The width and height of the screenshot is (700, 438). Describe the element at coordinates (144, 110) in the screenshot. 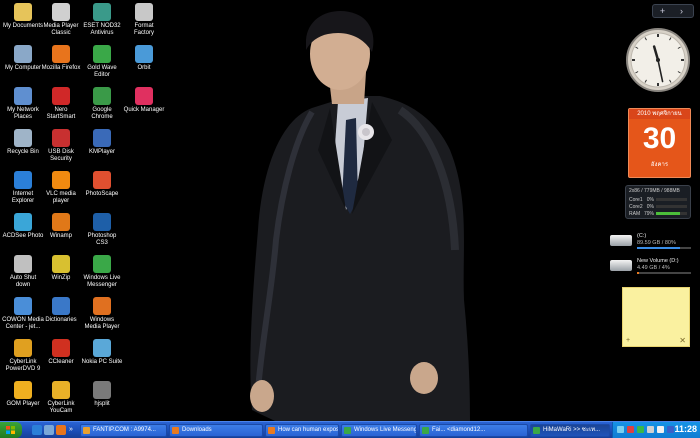

I see `desktop-icon-label: Quick Manager` at that location.